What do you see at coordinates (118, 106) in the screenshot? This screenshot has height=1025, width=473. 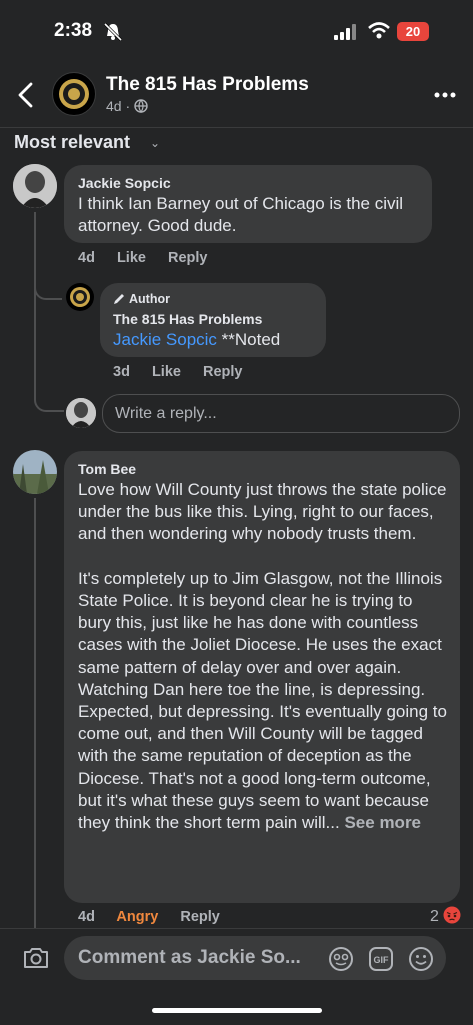 I see `post-time: 4d ·` at bounding box center [118, 106].